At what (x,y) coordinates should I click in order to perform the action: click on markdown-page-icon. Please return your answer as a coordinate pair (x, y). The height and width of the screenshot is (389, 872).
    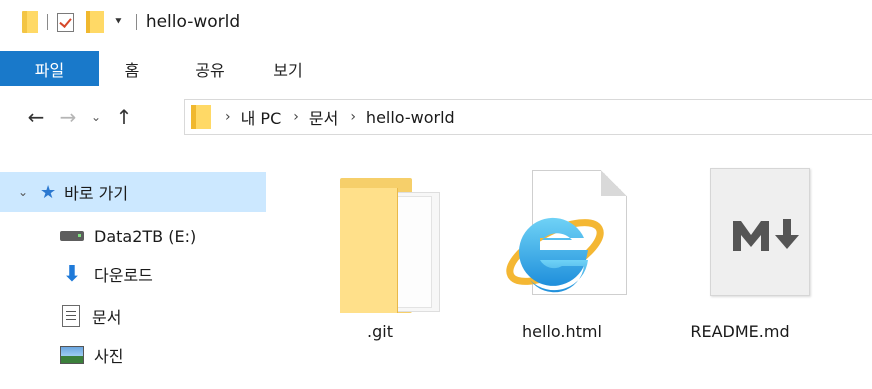
    Looking at the image, I should click on (760, 232).